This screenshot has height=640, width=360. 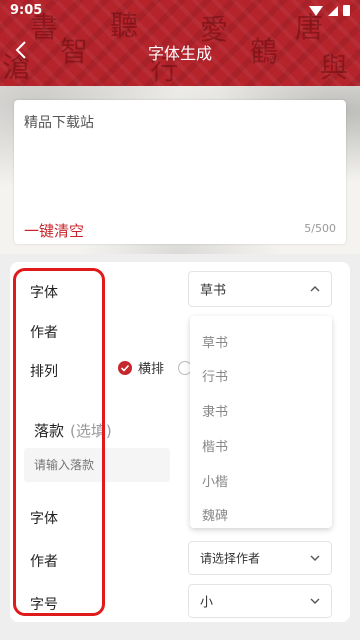 I want to click on layout-horizontal-label: 横排, so click(x=151, y=369).